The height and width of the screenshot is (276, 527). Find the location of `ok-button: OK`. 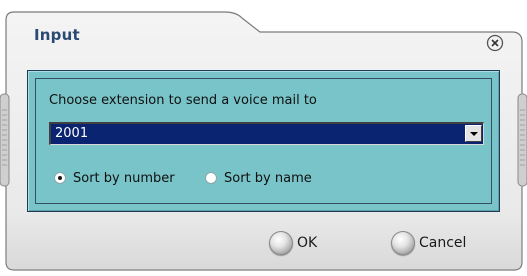

ok-button: OK is located at coordinates (293, 243).